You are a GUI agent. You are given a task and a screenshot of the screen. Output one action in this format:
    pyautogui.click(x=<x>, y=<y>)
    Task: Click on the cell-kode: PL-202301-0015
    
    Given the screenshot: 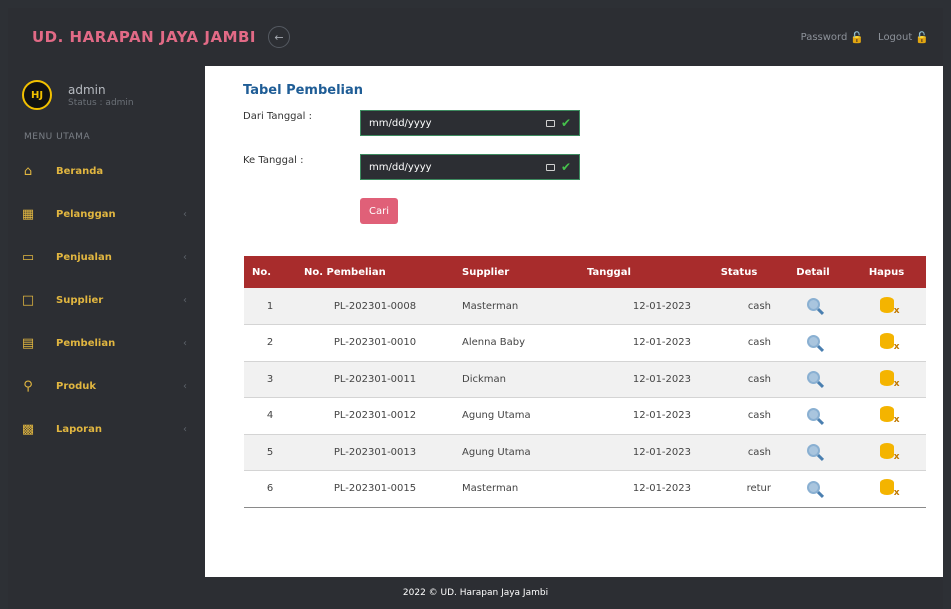 What is the action you would take?
    pyautogui.click(x=375, y=489)
    